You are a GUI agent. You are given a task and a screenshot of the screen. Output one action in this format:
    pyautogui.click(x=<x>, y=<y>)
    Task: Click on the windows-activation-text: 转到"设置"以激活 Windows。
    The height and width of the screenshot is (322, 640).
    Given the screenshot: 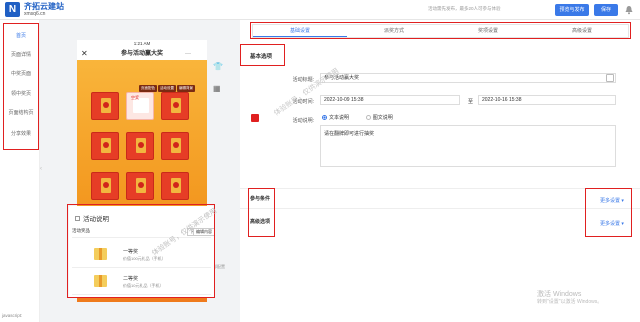 What is the action you would take?
    pyautogui.click(x=570, y=302)
    